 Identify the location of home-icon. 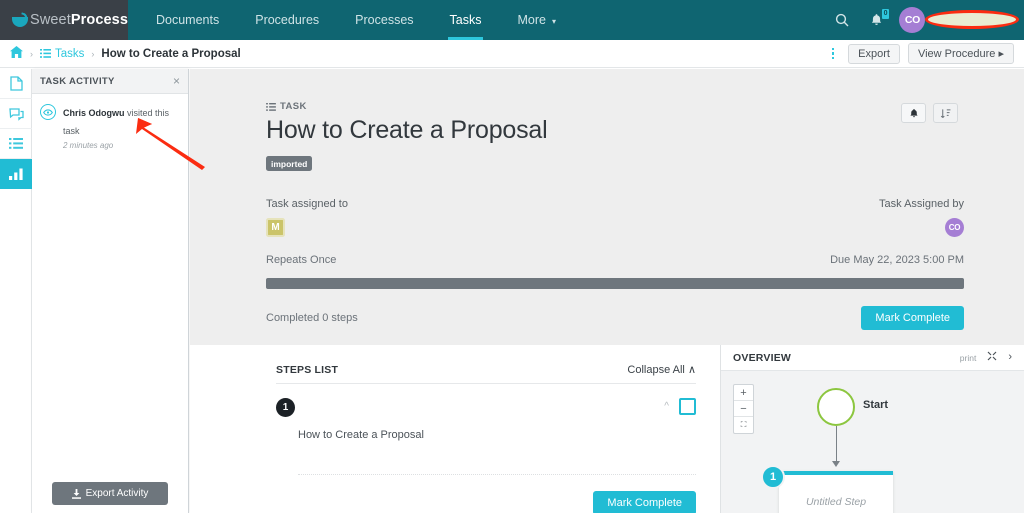
(16, 53).